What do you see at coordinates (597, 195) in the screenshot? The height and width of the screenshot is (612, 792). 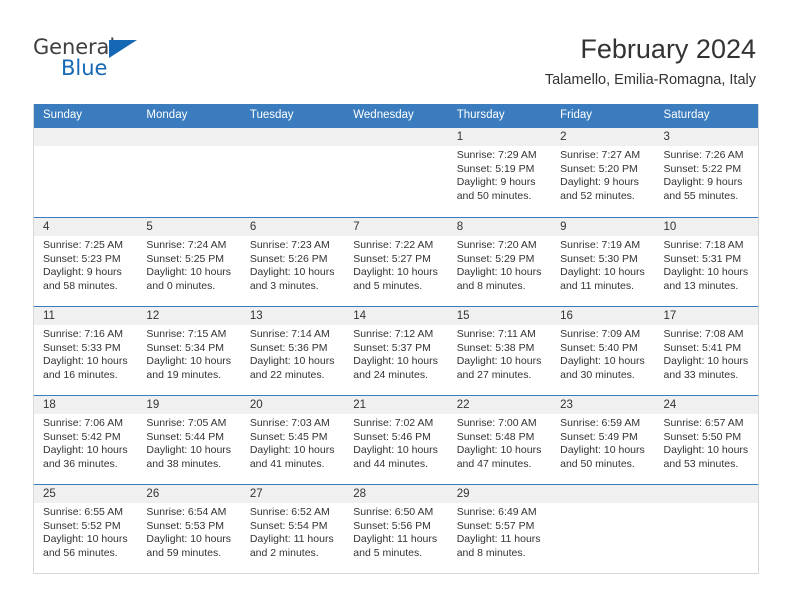 I see `day-detail-line: and 52 minutes.` at bounding box center [597, 195].